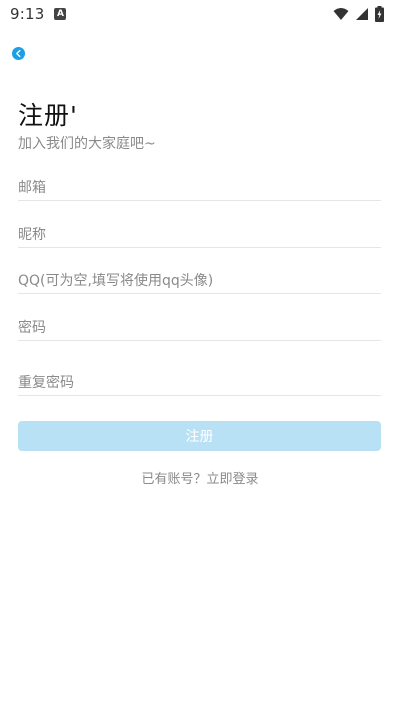 This screenshot has width=400, height=711. I want to click on status-time: 9:13, so click(27, 14).